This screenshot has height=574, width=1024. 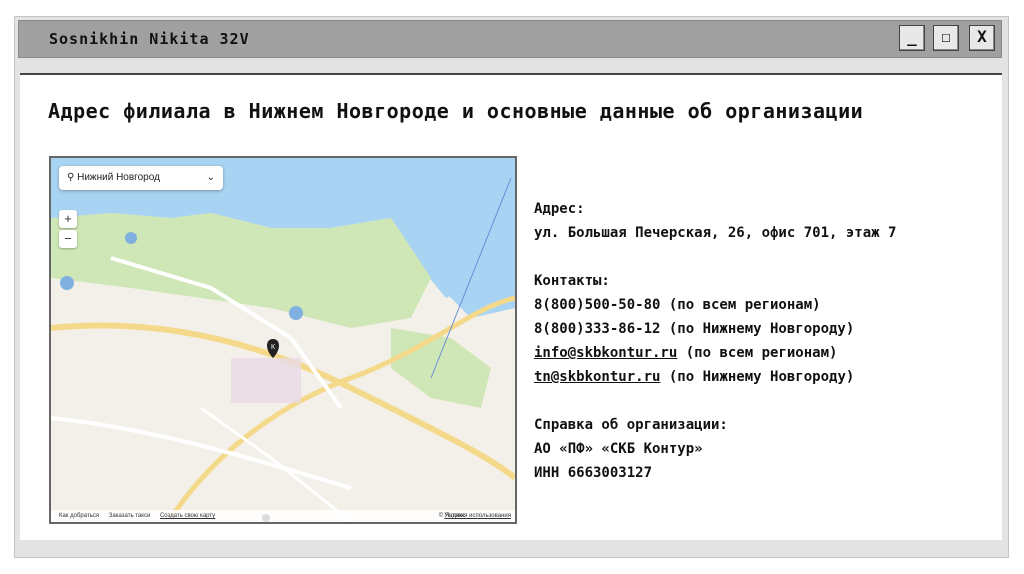 I want to click on title-bar: Sosnikhin Nikita 32V _ ☐ X, so click(x=510, y=39).